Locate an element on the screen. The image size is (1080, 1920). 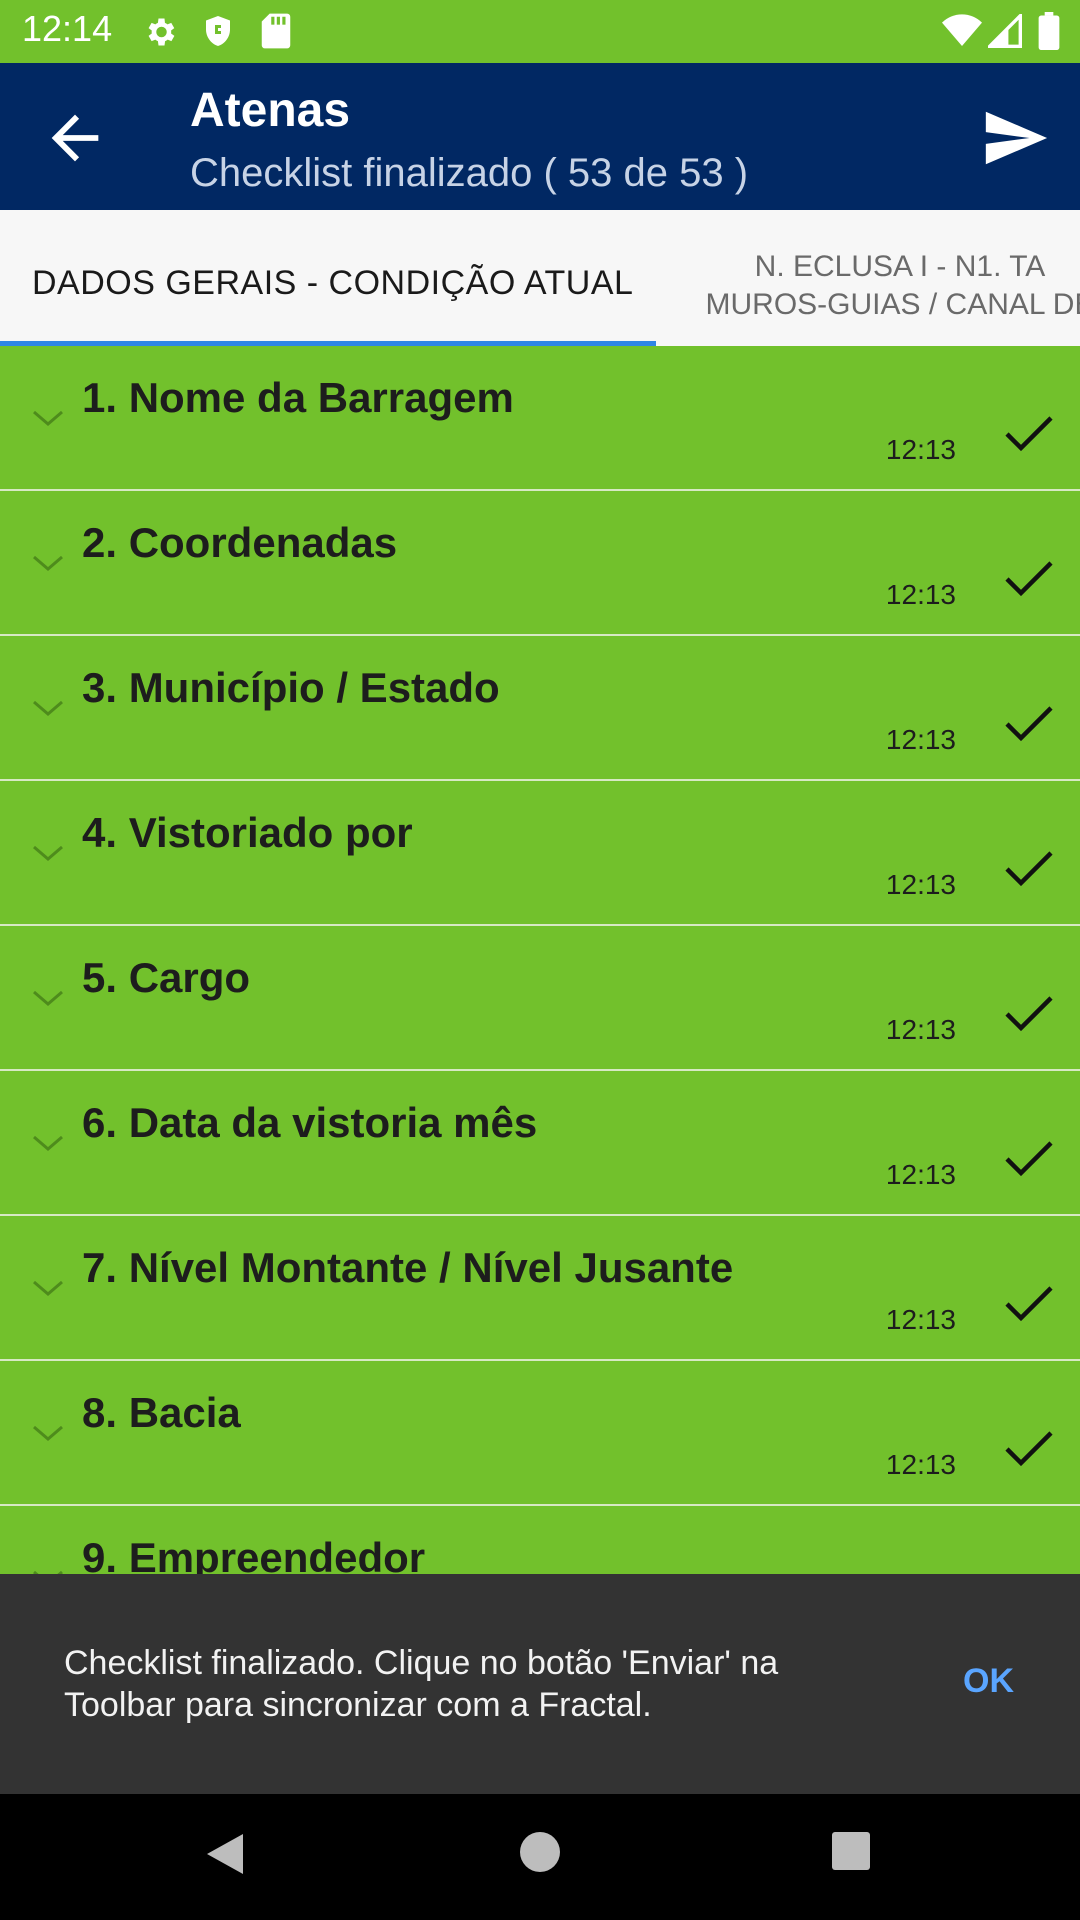
item-label: 1. Nome da Barragem is located at coordinates (298, 397).